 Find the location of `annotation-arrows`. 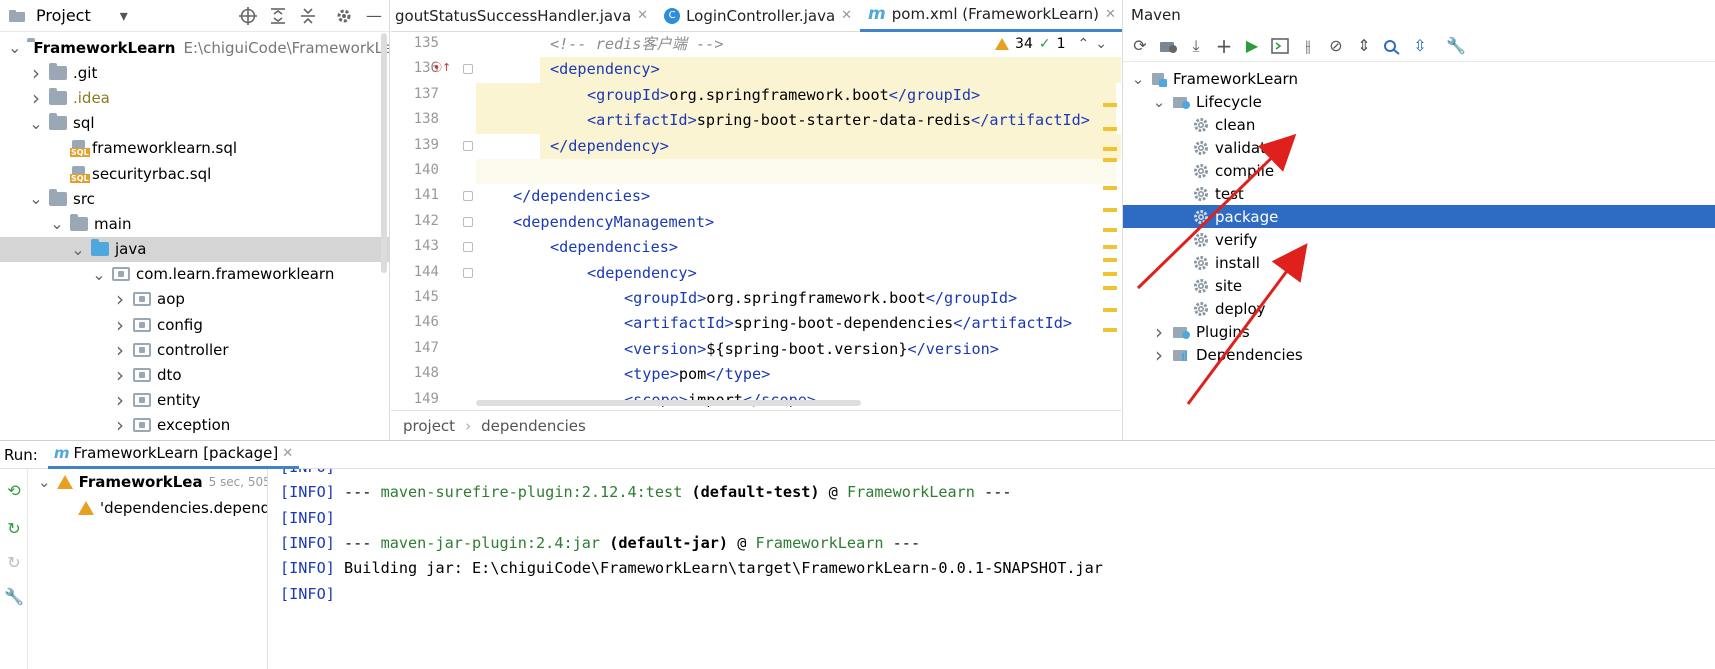

annotation-arrows is located at coordinates (1222, 269).